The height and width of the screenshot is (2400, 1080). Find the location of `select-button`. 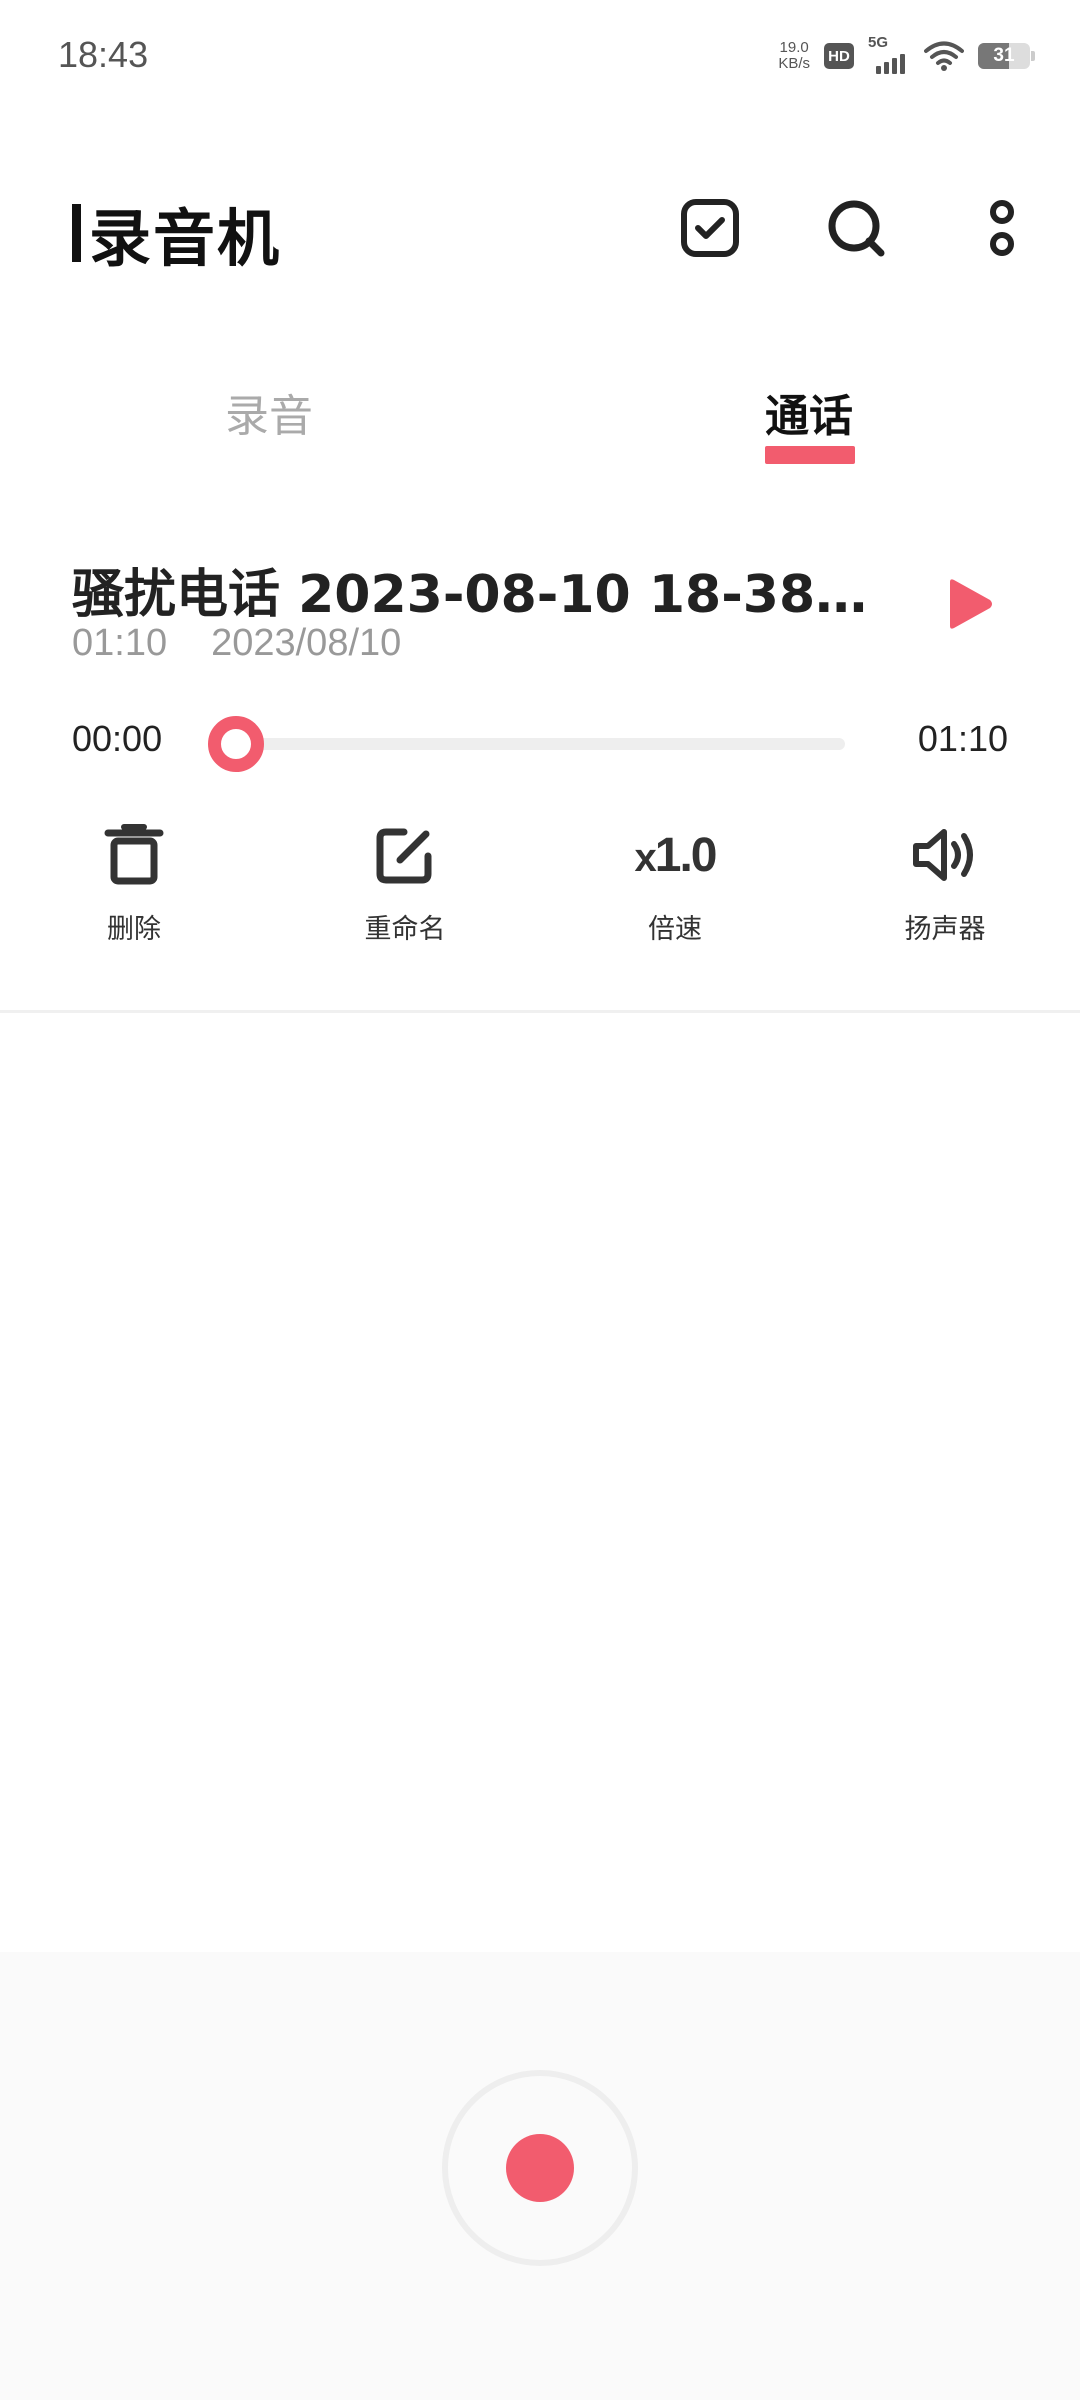

select-button is located at coordinates (710, 228).